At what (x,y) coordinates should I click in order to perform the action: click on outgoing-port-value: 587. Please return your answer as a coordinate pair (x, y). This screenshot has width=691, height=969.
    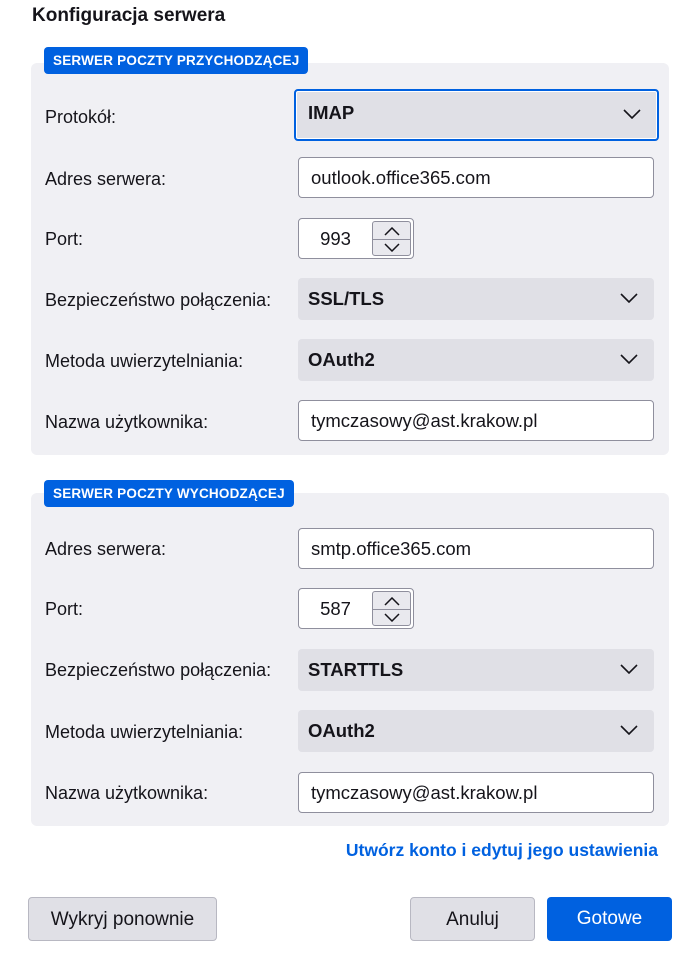
    Looking at the image, I should click on (335, 608).